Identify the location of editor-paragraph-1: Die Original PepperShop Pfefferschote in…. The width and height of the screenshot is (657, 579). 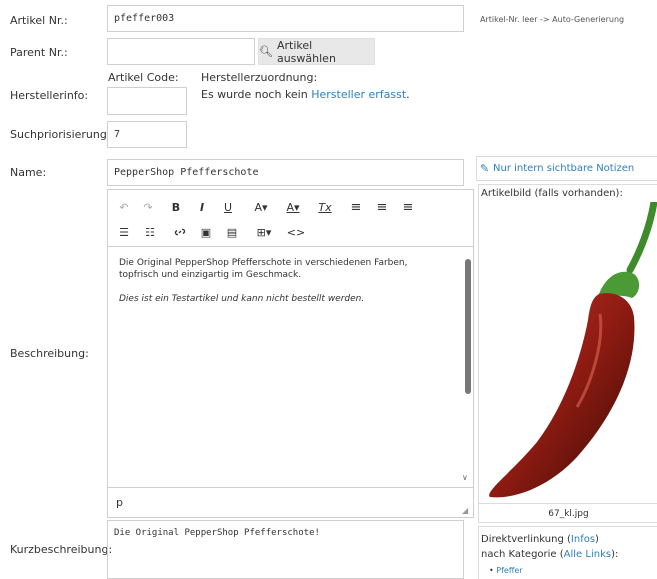
(263, 269).